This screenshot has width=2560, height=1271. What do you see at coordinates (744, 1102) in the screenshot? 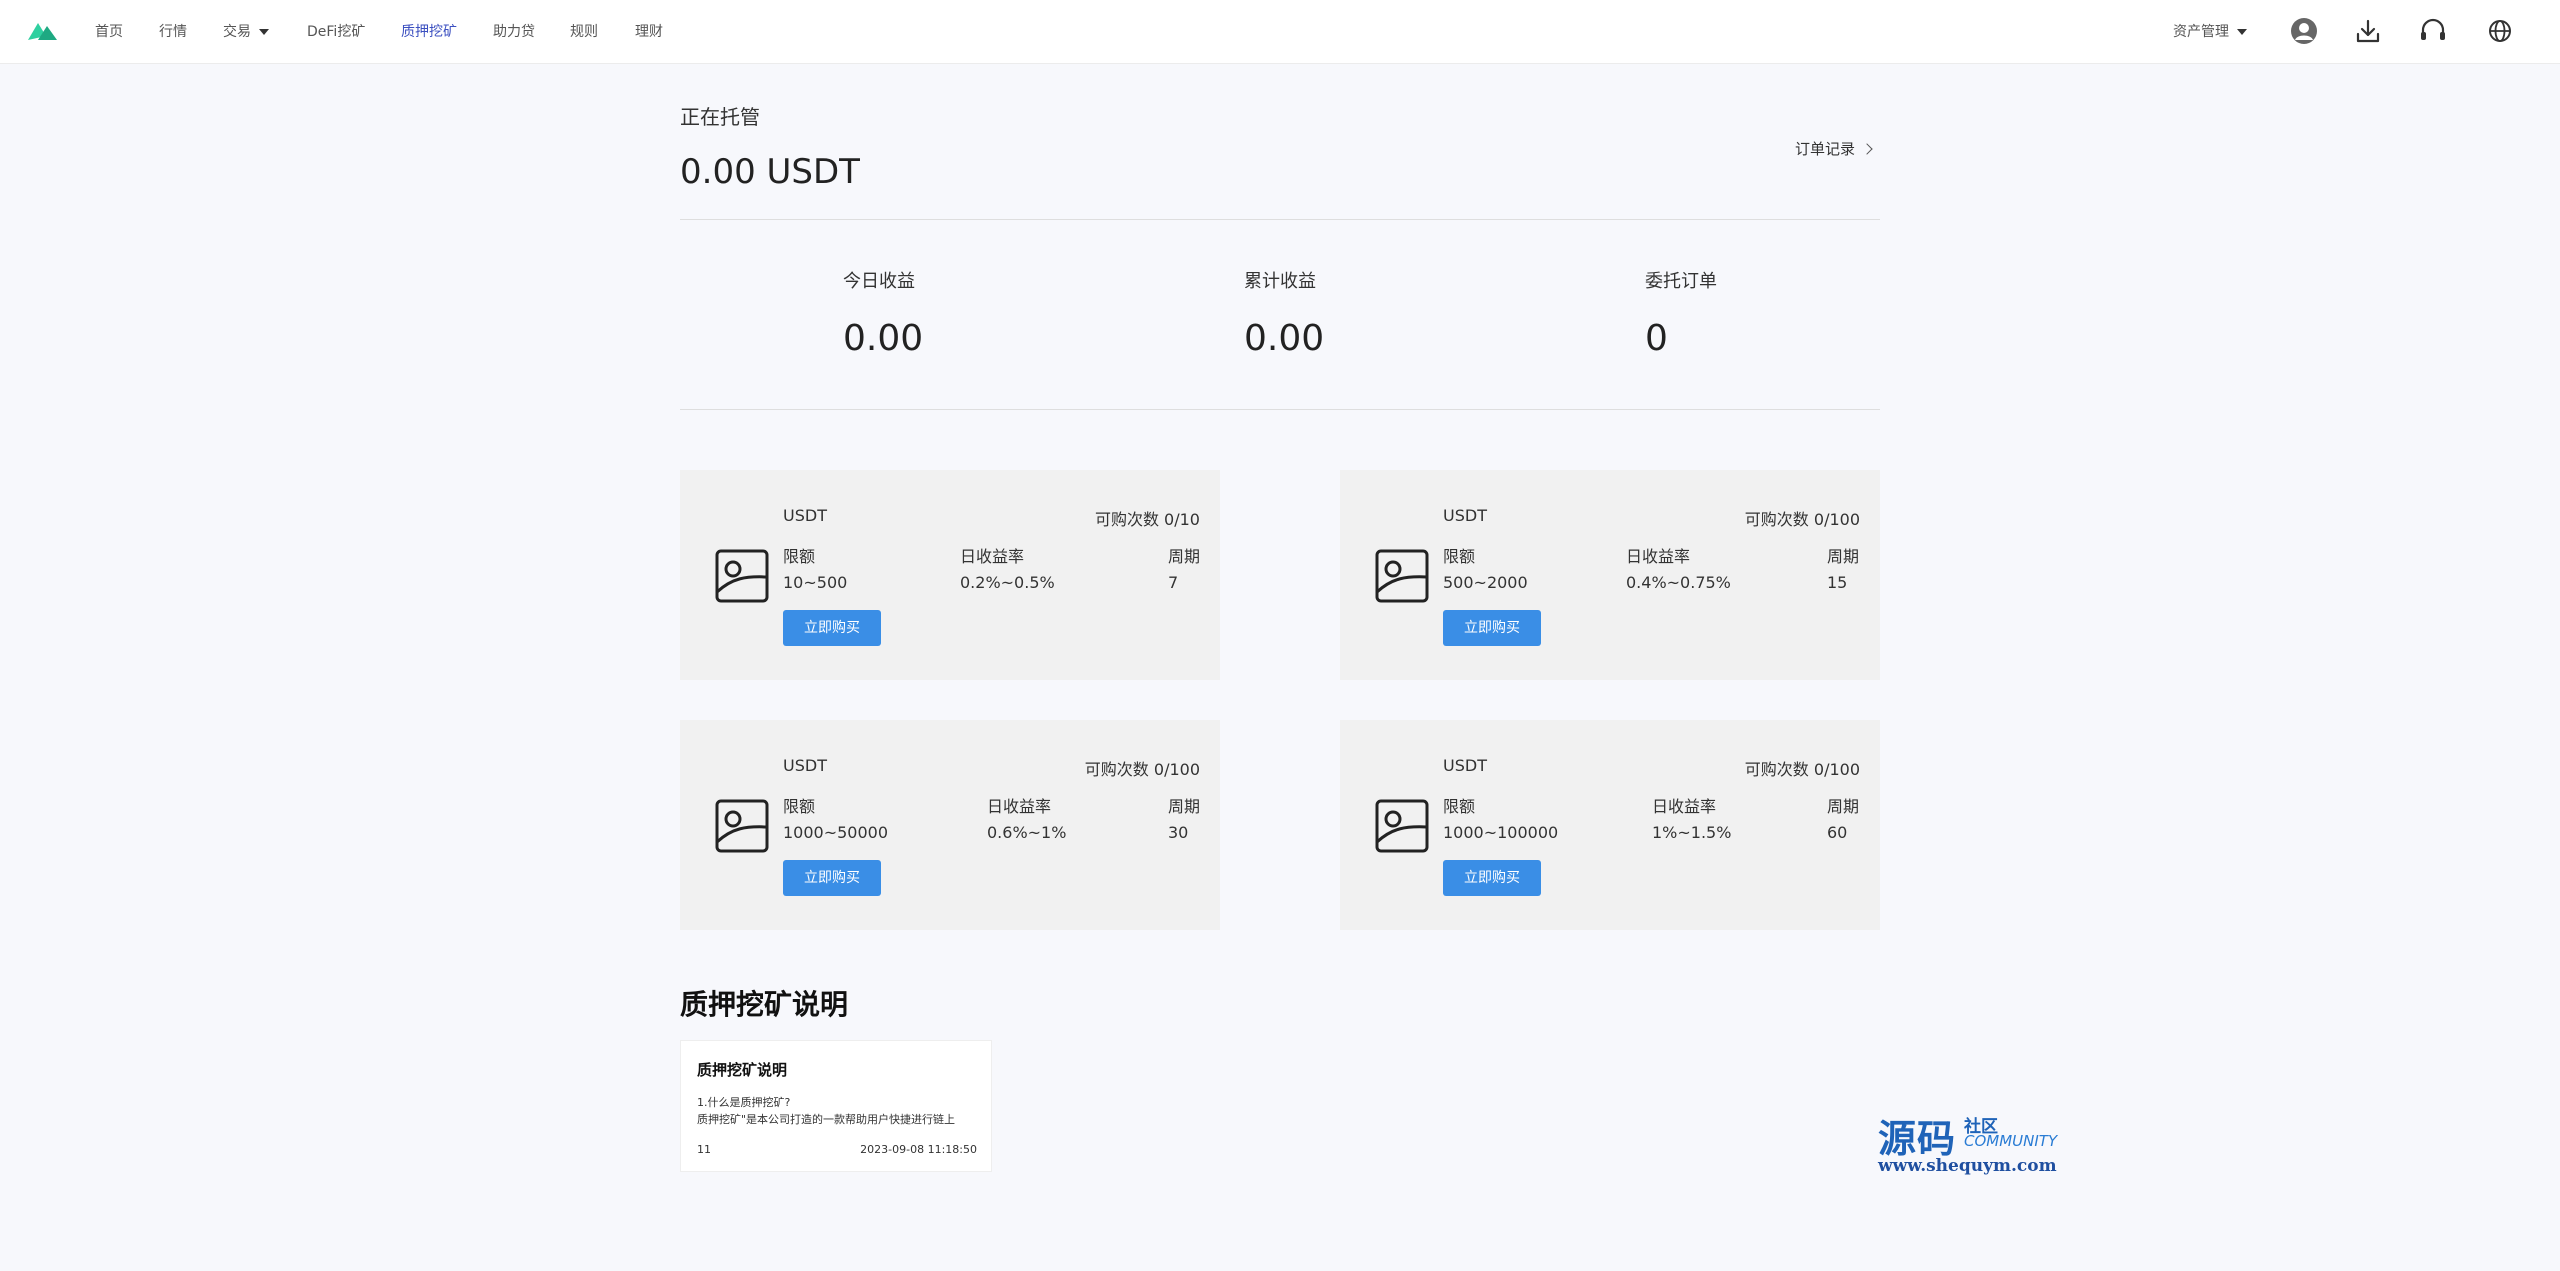
I see `article-line: 1.什么是质押挖矿?` at bounding box center [744, 1102].